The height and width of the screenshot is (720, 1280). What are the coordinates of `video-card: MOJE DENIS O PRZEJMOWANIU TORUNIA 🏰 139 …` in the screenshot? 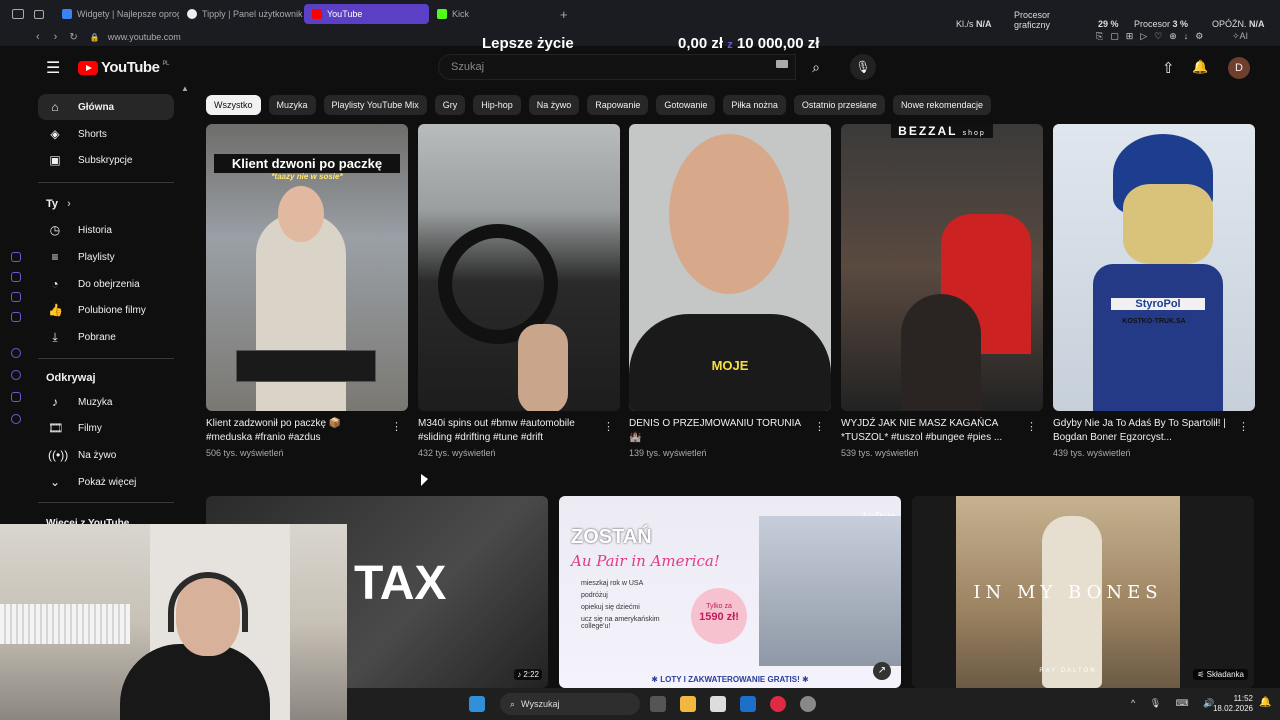 It's located at (730, 291).